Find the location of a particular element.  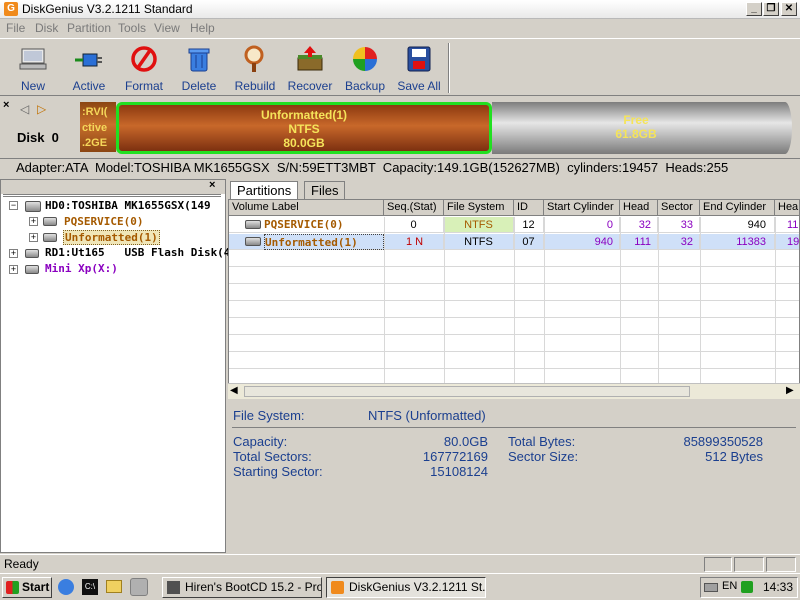

tree-item-label: HD0:TOSHIBA MK1655GSX(149 is located at coordinates (128, 205).